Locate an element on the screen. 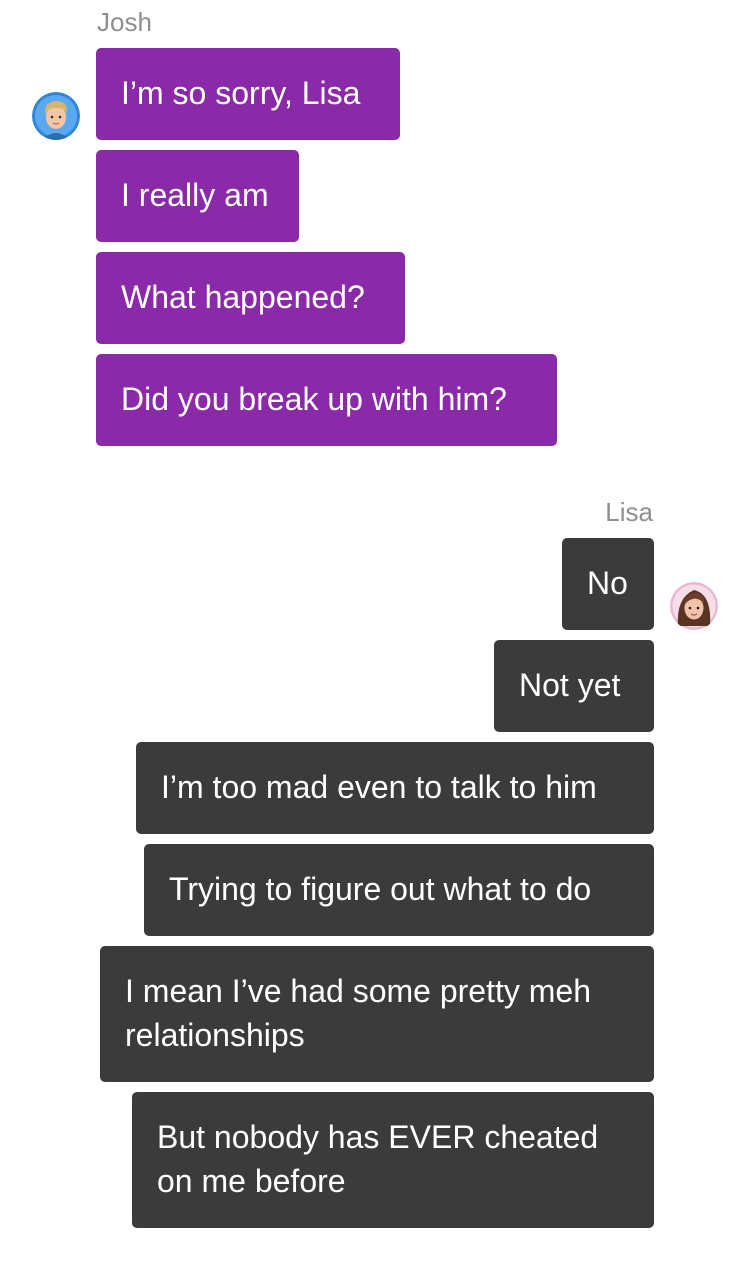 This screenshot has width=750, height=1270. message-bubble-lisa: I’m too mad even to talk to him is located at coordinates (395, 788).